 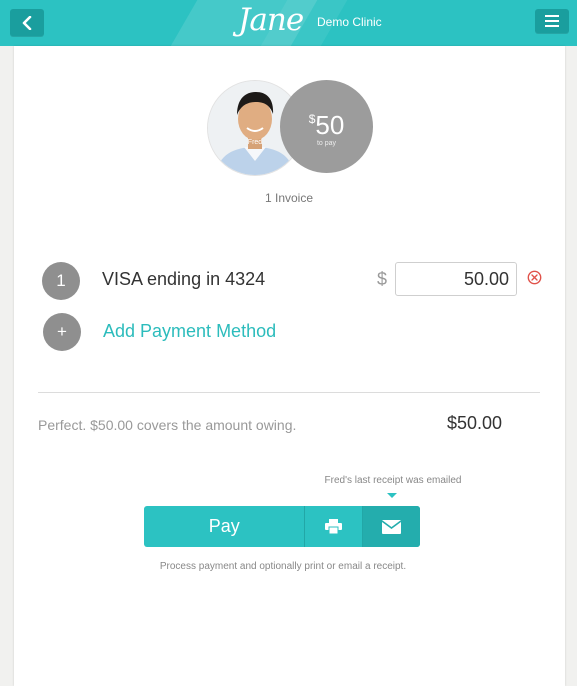 What do you see at coordinates (289, 392) in the screenshot?
I see `divider` at bounding box center [289, 392].